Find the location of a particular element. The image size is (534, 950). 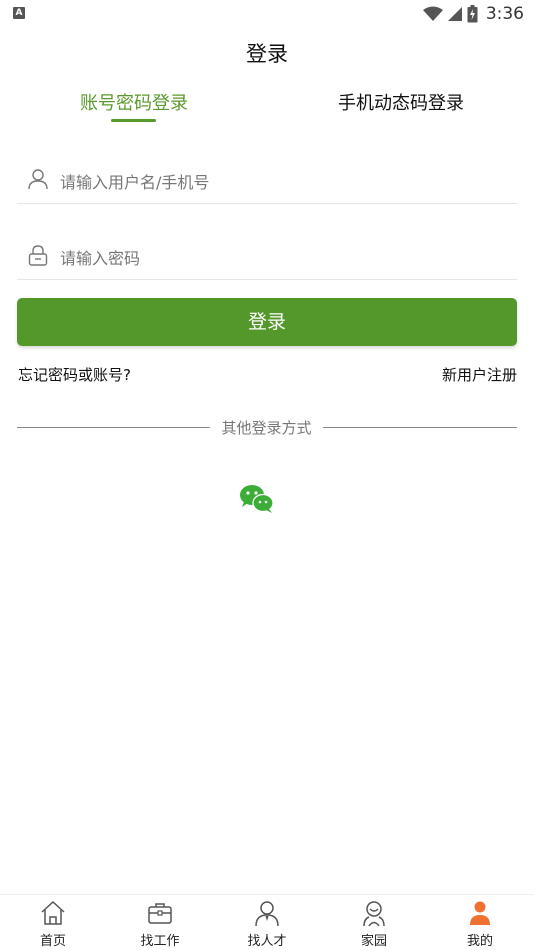

nav-find-job: 找工作 is located at coordinates (160, 922).